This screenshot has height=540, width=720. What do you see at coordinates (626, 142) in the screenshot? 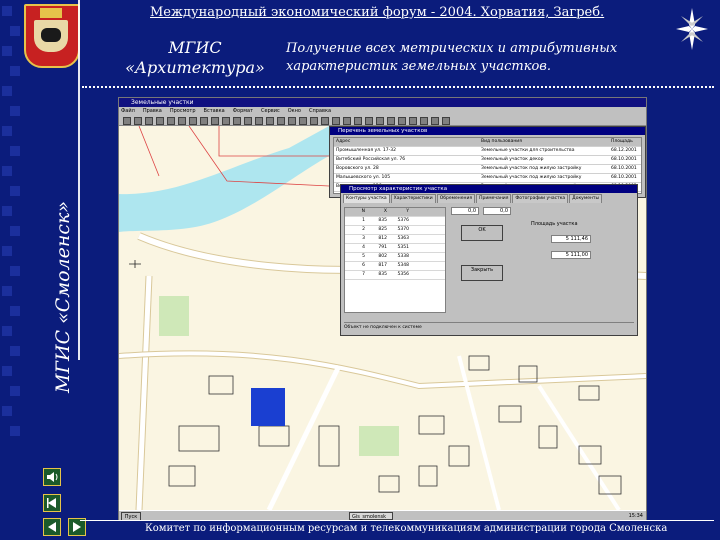
I see `column-header: Площадь` at bounding box center [626, 142].